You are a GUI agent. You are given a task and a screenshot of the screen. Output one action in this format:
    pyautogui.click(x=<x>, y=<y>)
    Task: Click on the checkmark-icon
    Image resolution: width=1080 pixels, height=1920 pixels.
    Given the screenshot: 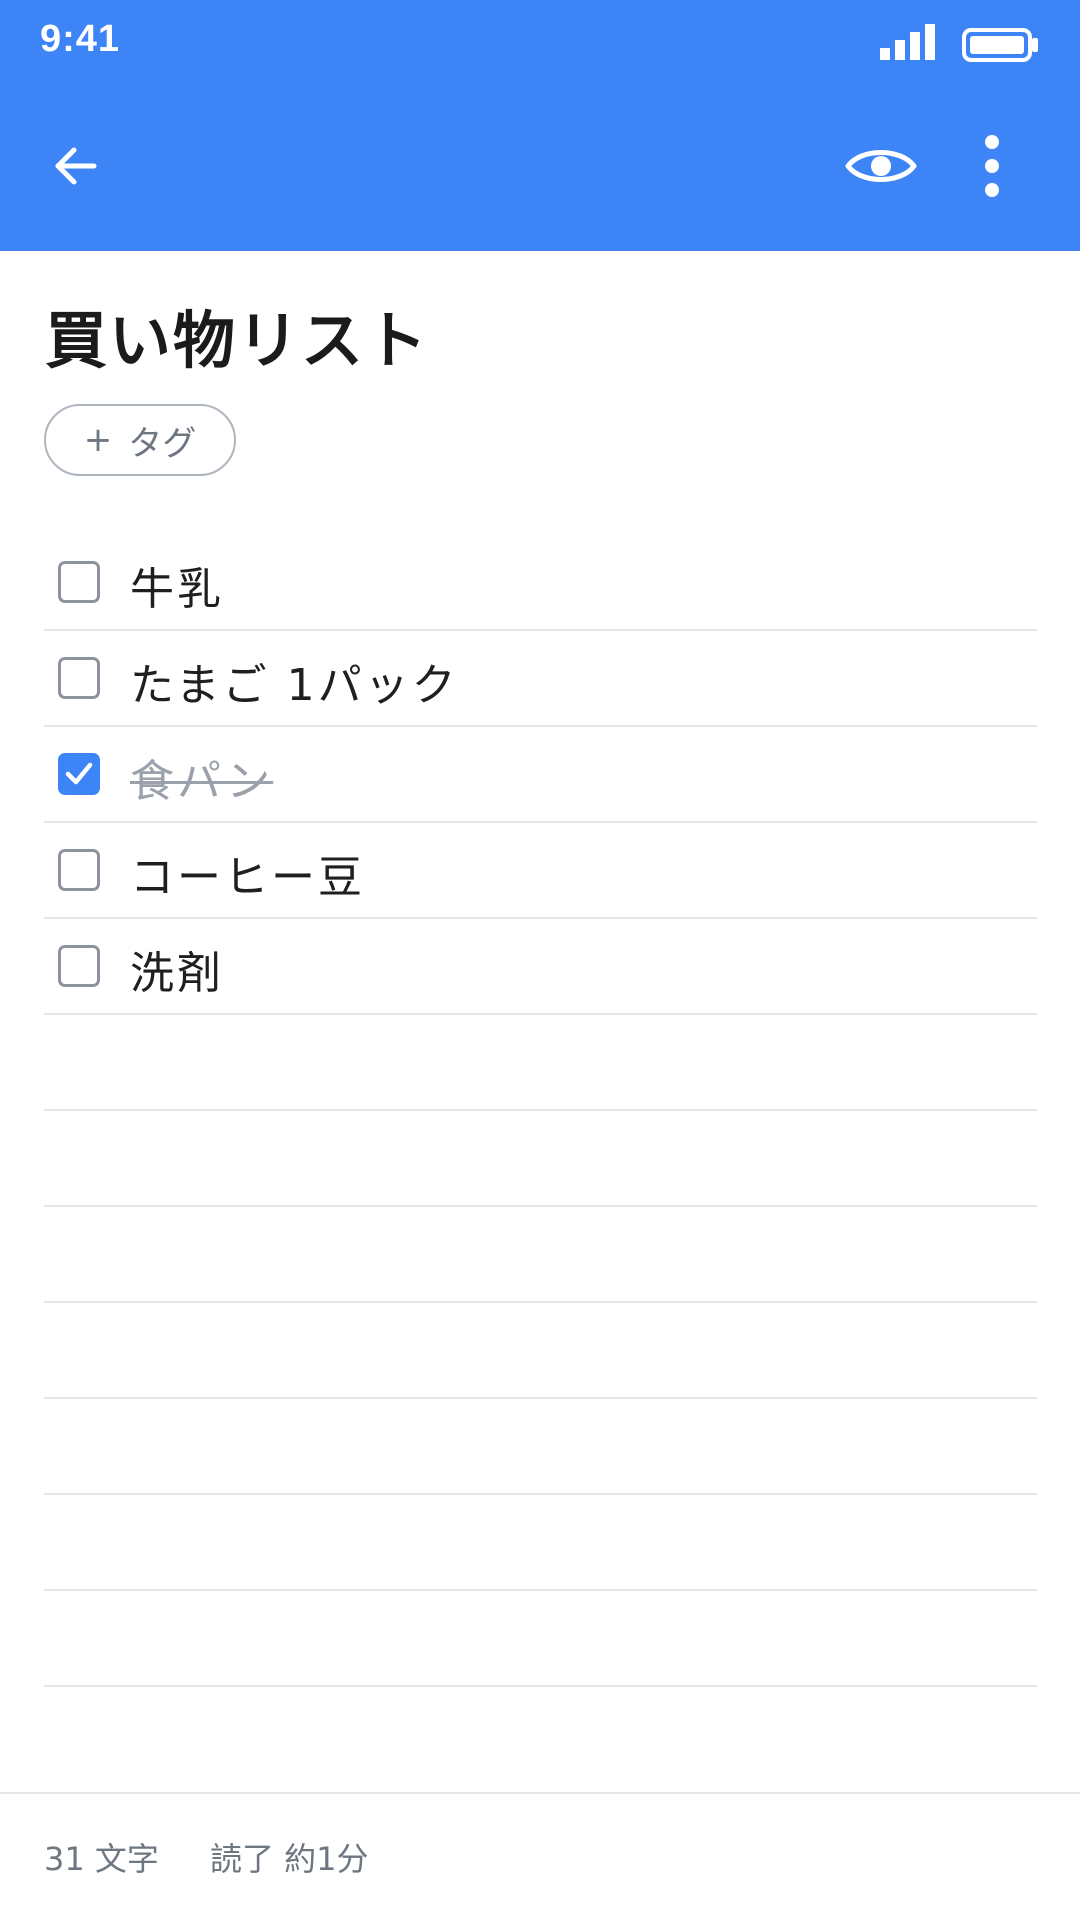 What is the action you would take?
    pyautogui.click(x=79, y=773)
    